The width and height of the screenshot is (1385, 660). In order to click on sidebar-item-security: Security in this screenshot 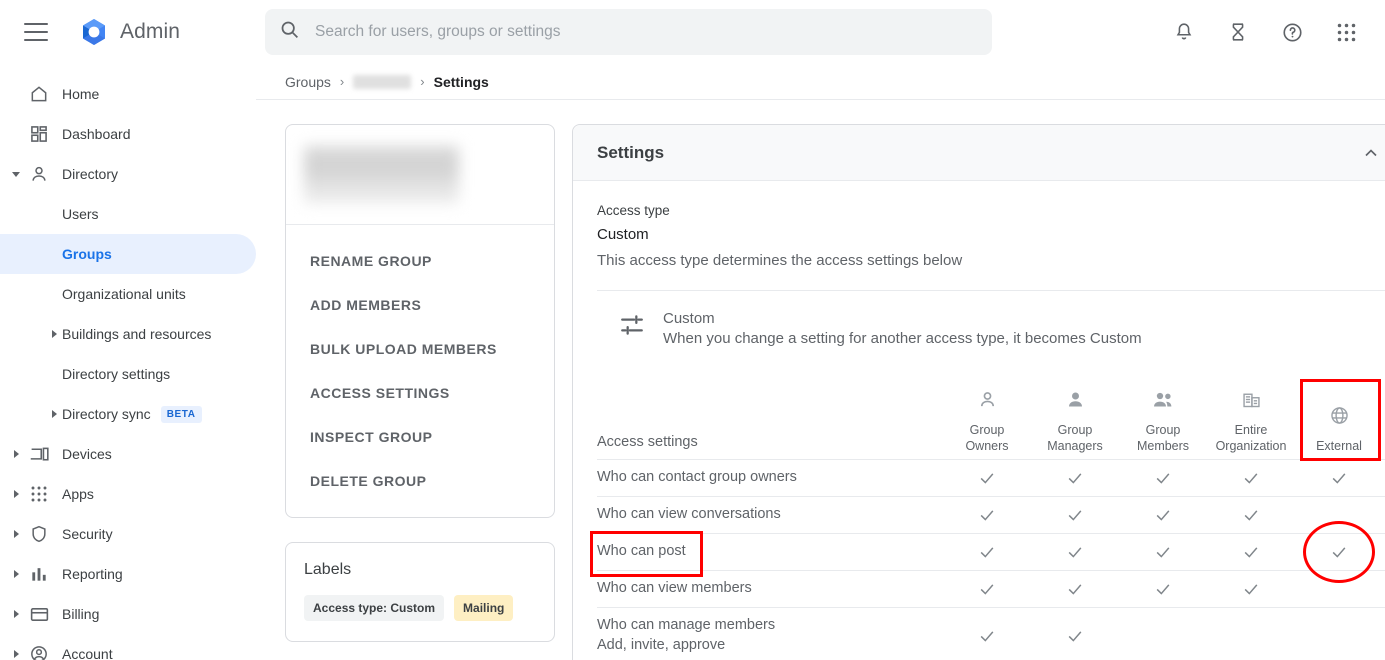, I will do `click(128, 534)`.